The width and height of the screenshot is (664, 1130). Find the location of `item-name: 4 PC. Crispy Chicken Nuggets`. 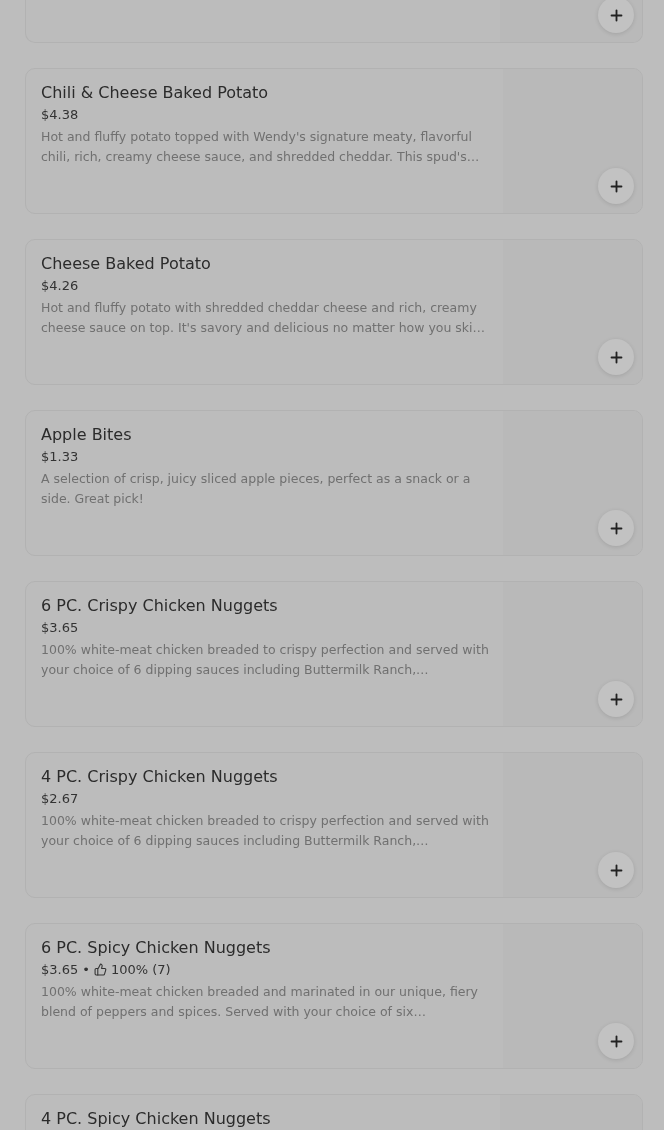

item-name: 4 PC. Crispy Chicken Nuggets is located at coordinates (160, 776).